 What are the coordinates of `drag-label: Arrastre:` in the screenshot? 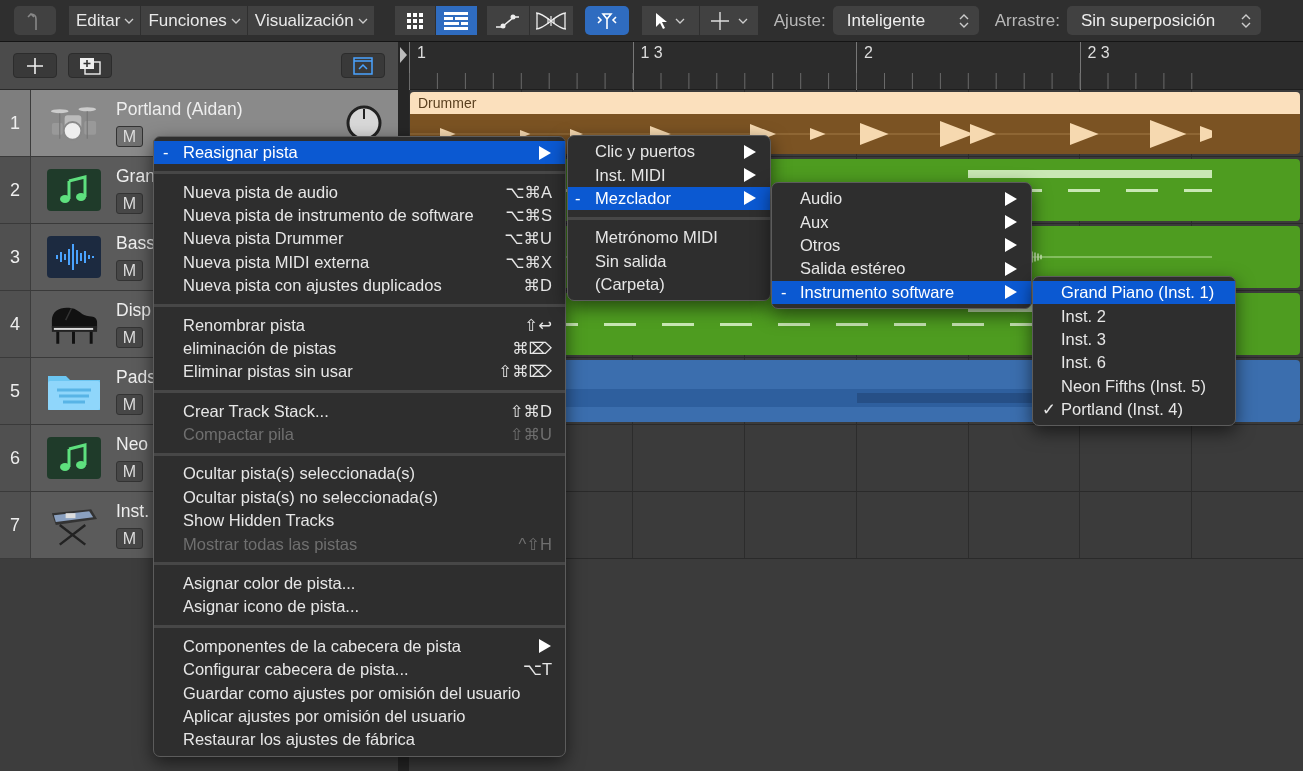 It's located at (1027, 20).